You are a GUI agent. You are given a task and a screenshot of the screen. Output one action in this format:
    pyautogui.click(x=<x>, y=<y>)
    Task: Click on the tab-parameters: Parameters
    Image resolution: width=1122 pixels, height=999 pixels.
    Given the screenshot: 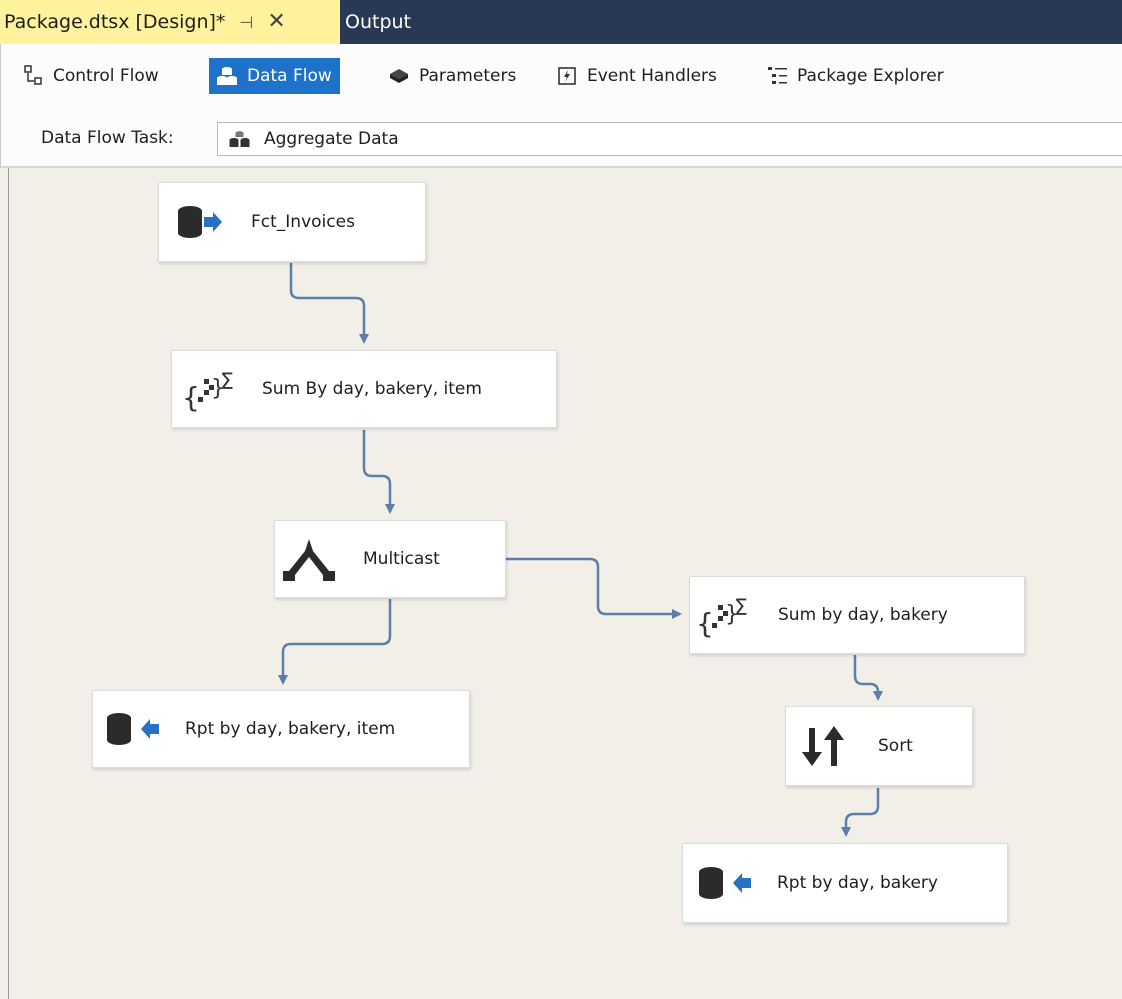 What is the action you would take?
    pyautogui.click(x=452, y=76)
    